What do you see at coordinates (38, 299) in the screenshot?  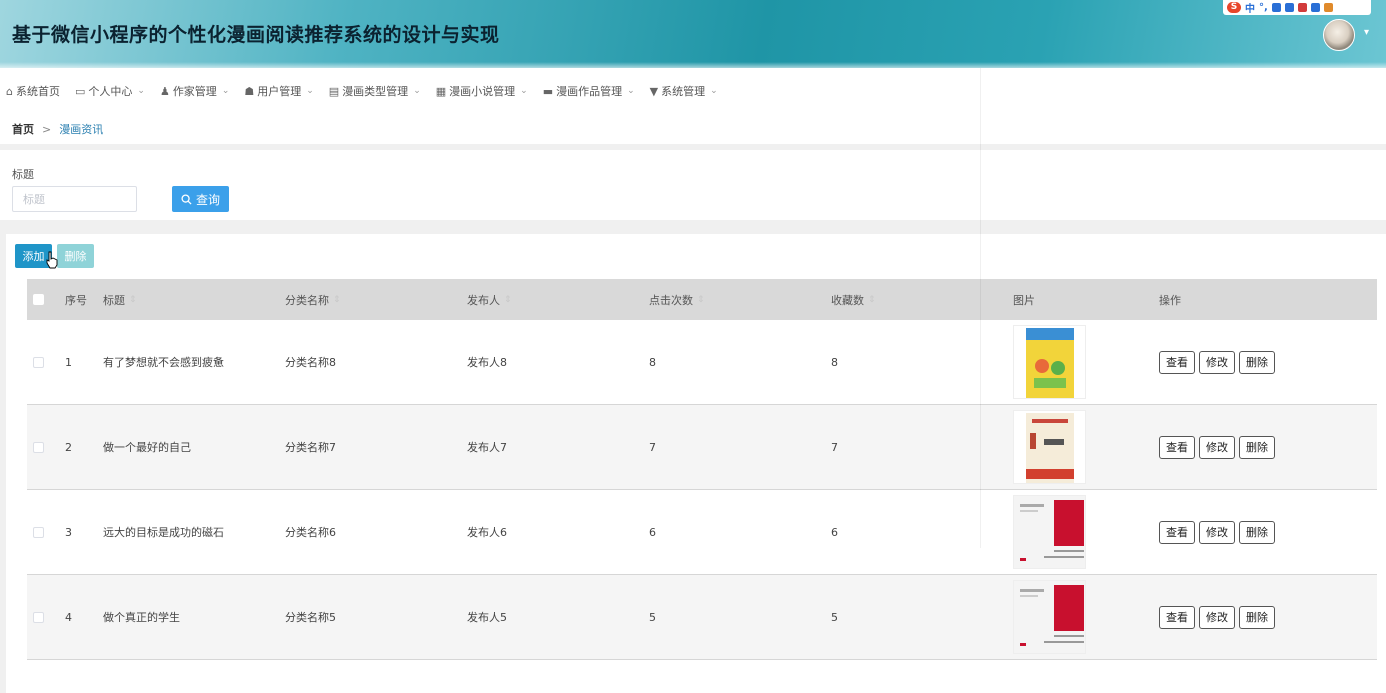 I see `select-all-checkbox` at bounding box center [38, 299].